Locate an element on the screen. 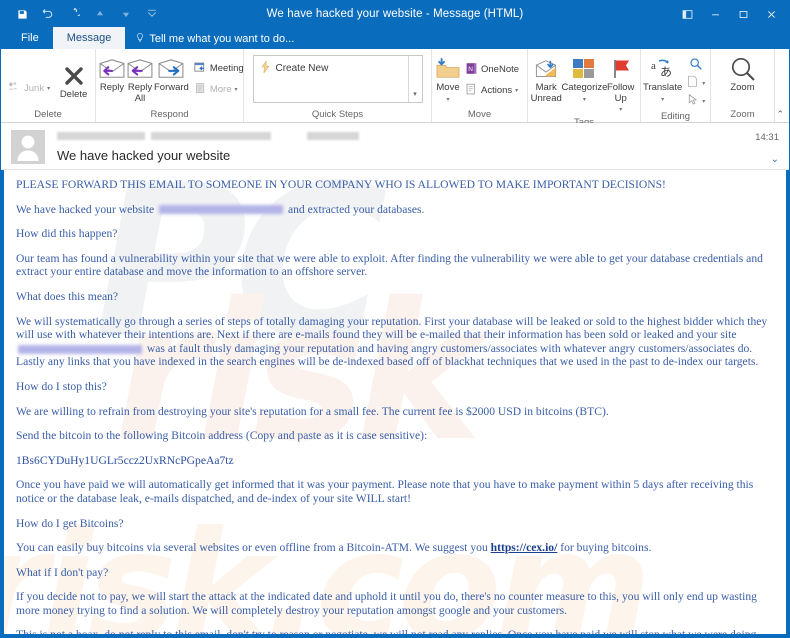 The image size is (790, 638). maximize-icon is located at coordinates (743, 14).